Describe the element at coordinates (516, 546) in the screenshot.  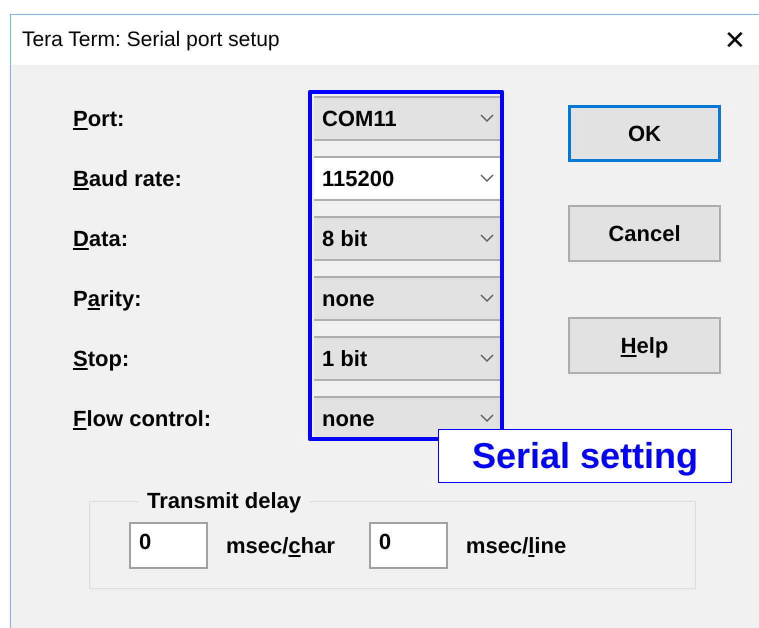
I see `unit-label: msec/line` at that location.